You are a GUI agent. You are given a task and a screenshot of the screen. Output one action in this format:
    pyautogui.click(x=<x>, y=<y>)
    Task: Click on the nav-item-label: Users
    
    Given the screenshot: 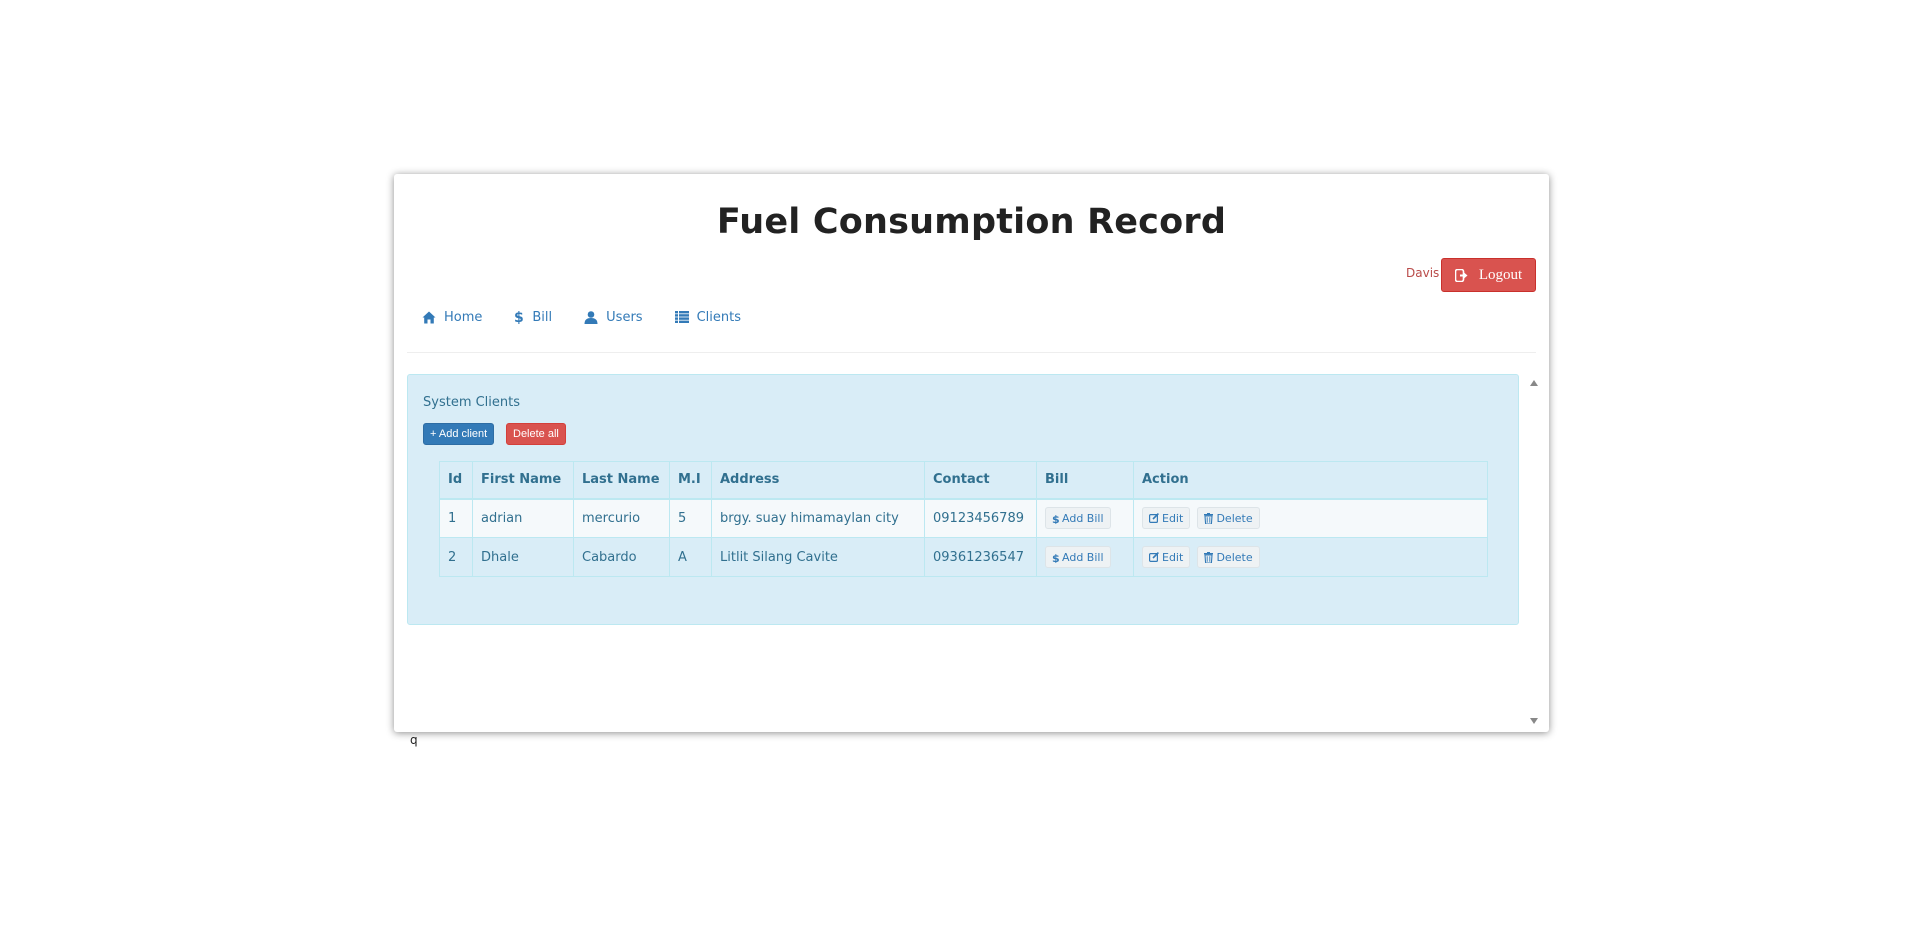 What is the action you would take?
    pyautogui.click(x=624, y=317)
    